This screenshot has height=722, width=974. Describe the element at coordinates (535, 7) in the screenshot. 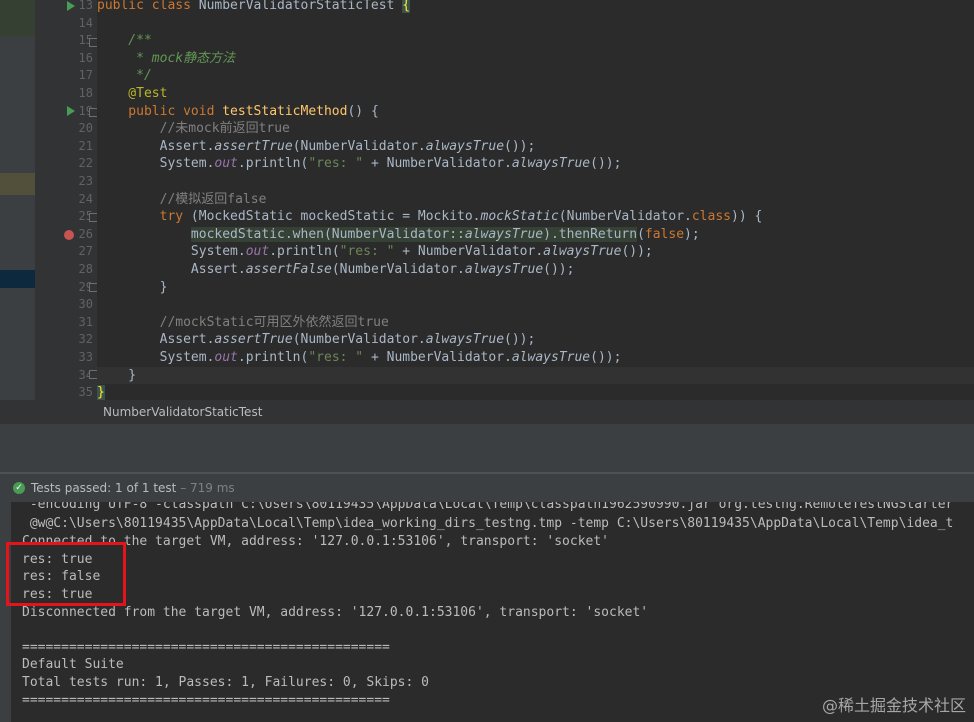

I see `code-line-13: public class NumberValidatorStaticTest {` at that location.